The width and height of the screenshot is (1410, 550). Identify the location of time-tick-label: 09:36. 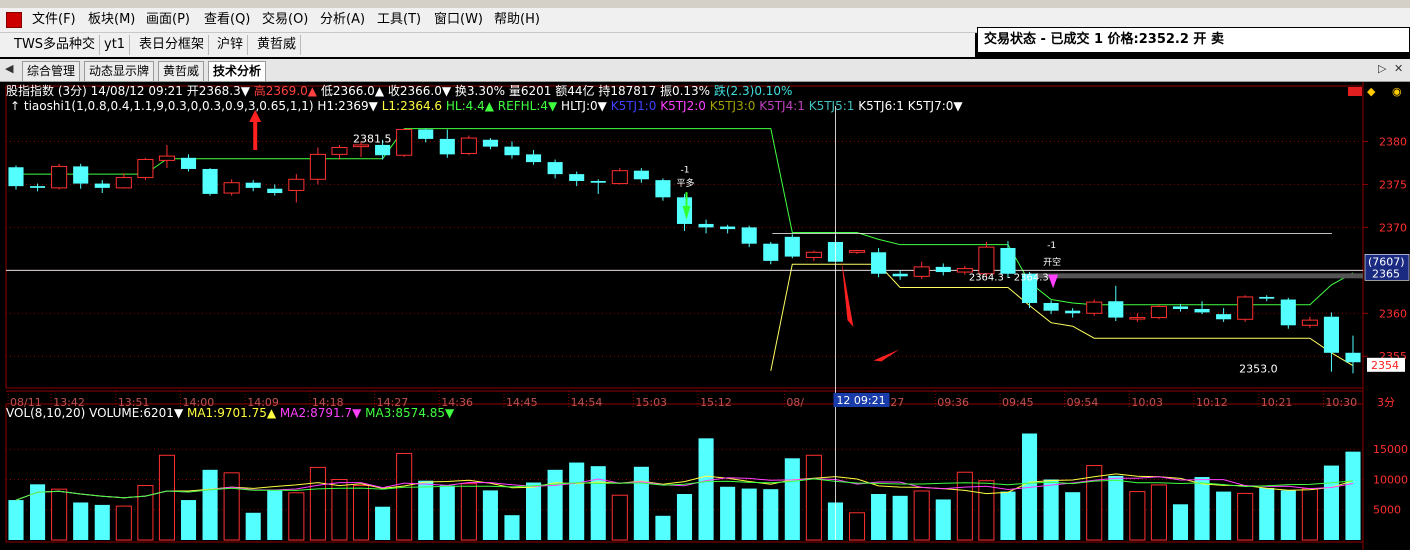
(953, 402).